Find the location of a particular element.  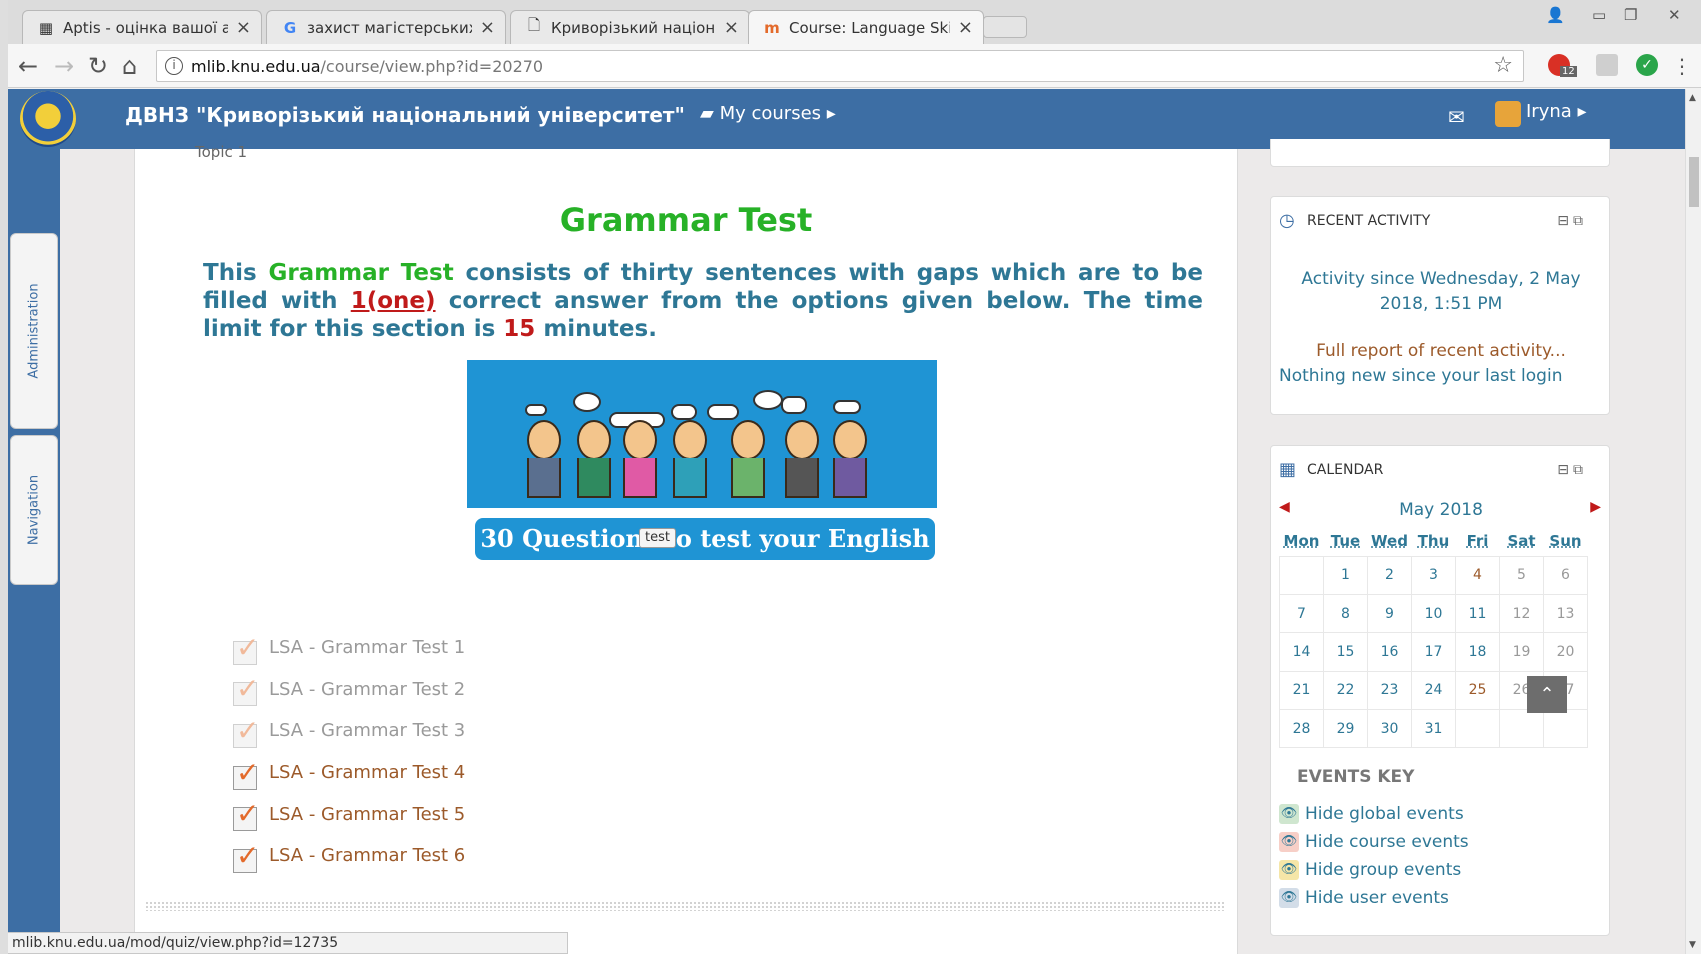

minimize-icon: ▭ is located at coordinates (1599, 15).